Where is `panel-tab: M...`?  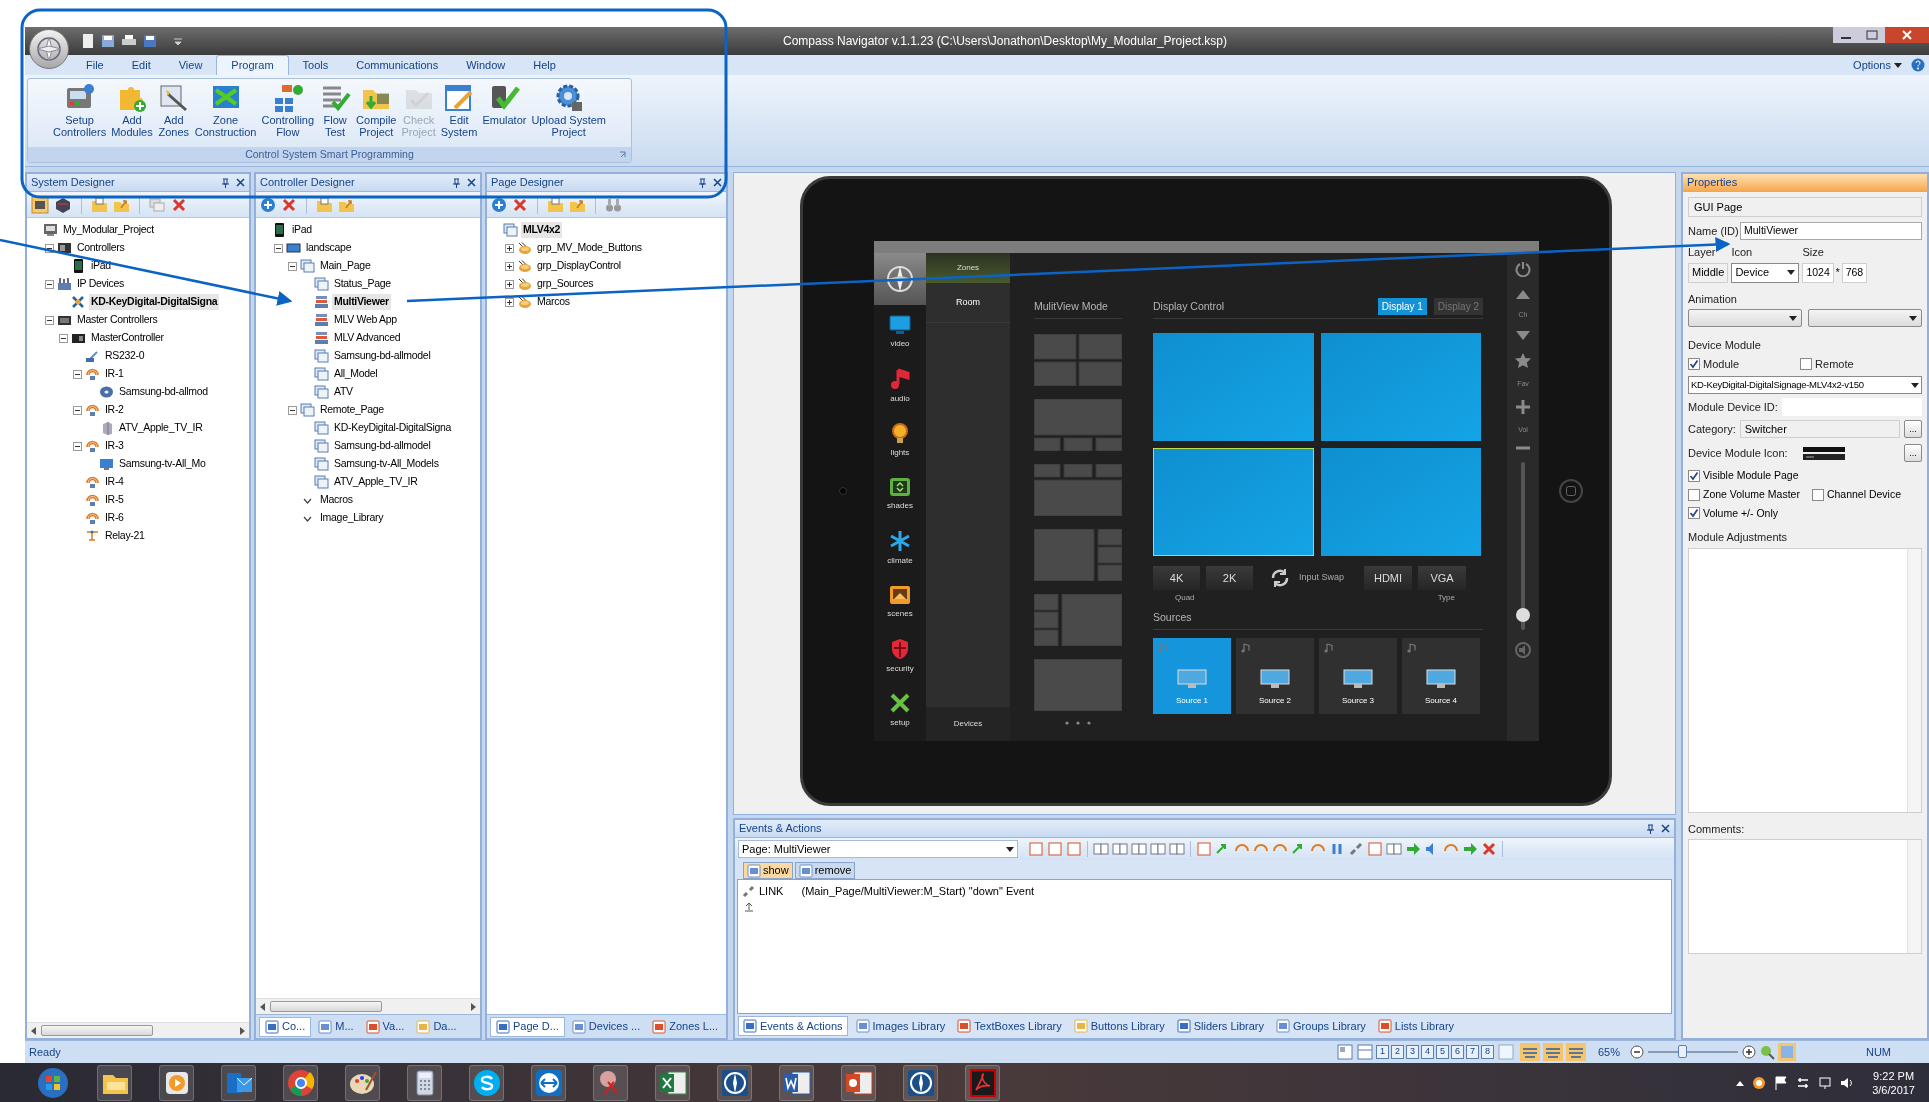
panel-tab: M... is located at coordinates (336, 1026).